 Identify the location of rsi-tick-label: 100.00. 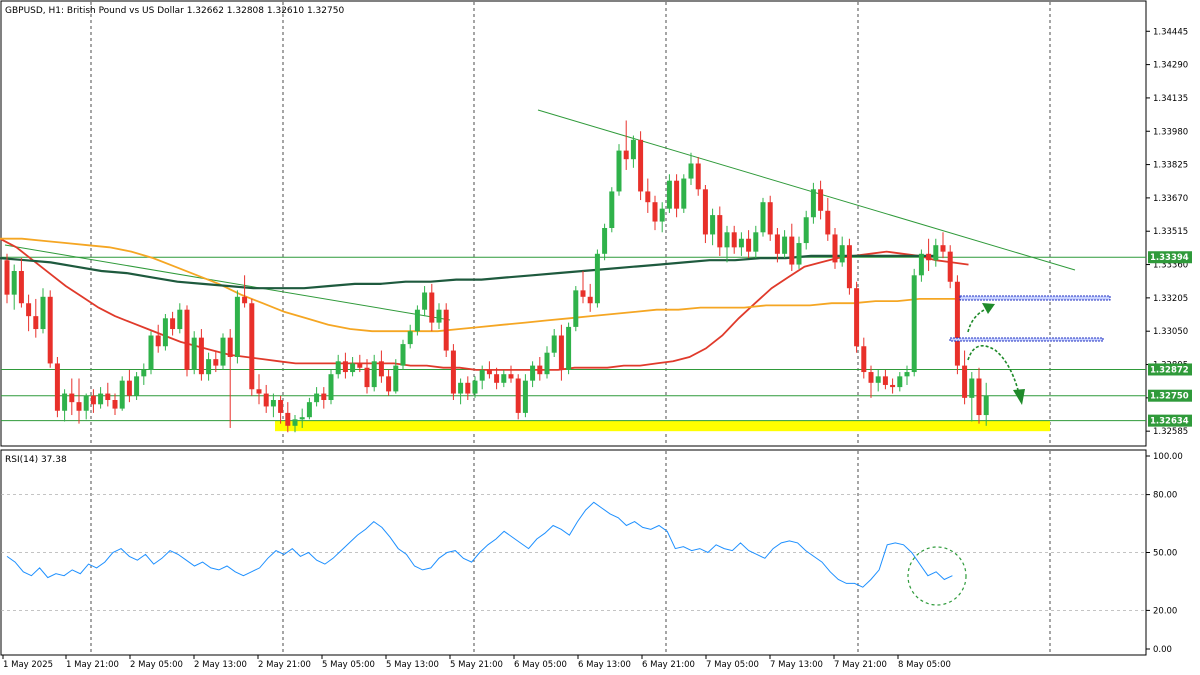
(1168, 457).